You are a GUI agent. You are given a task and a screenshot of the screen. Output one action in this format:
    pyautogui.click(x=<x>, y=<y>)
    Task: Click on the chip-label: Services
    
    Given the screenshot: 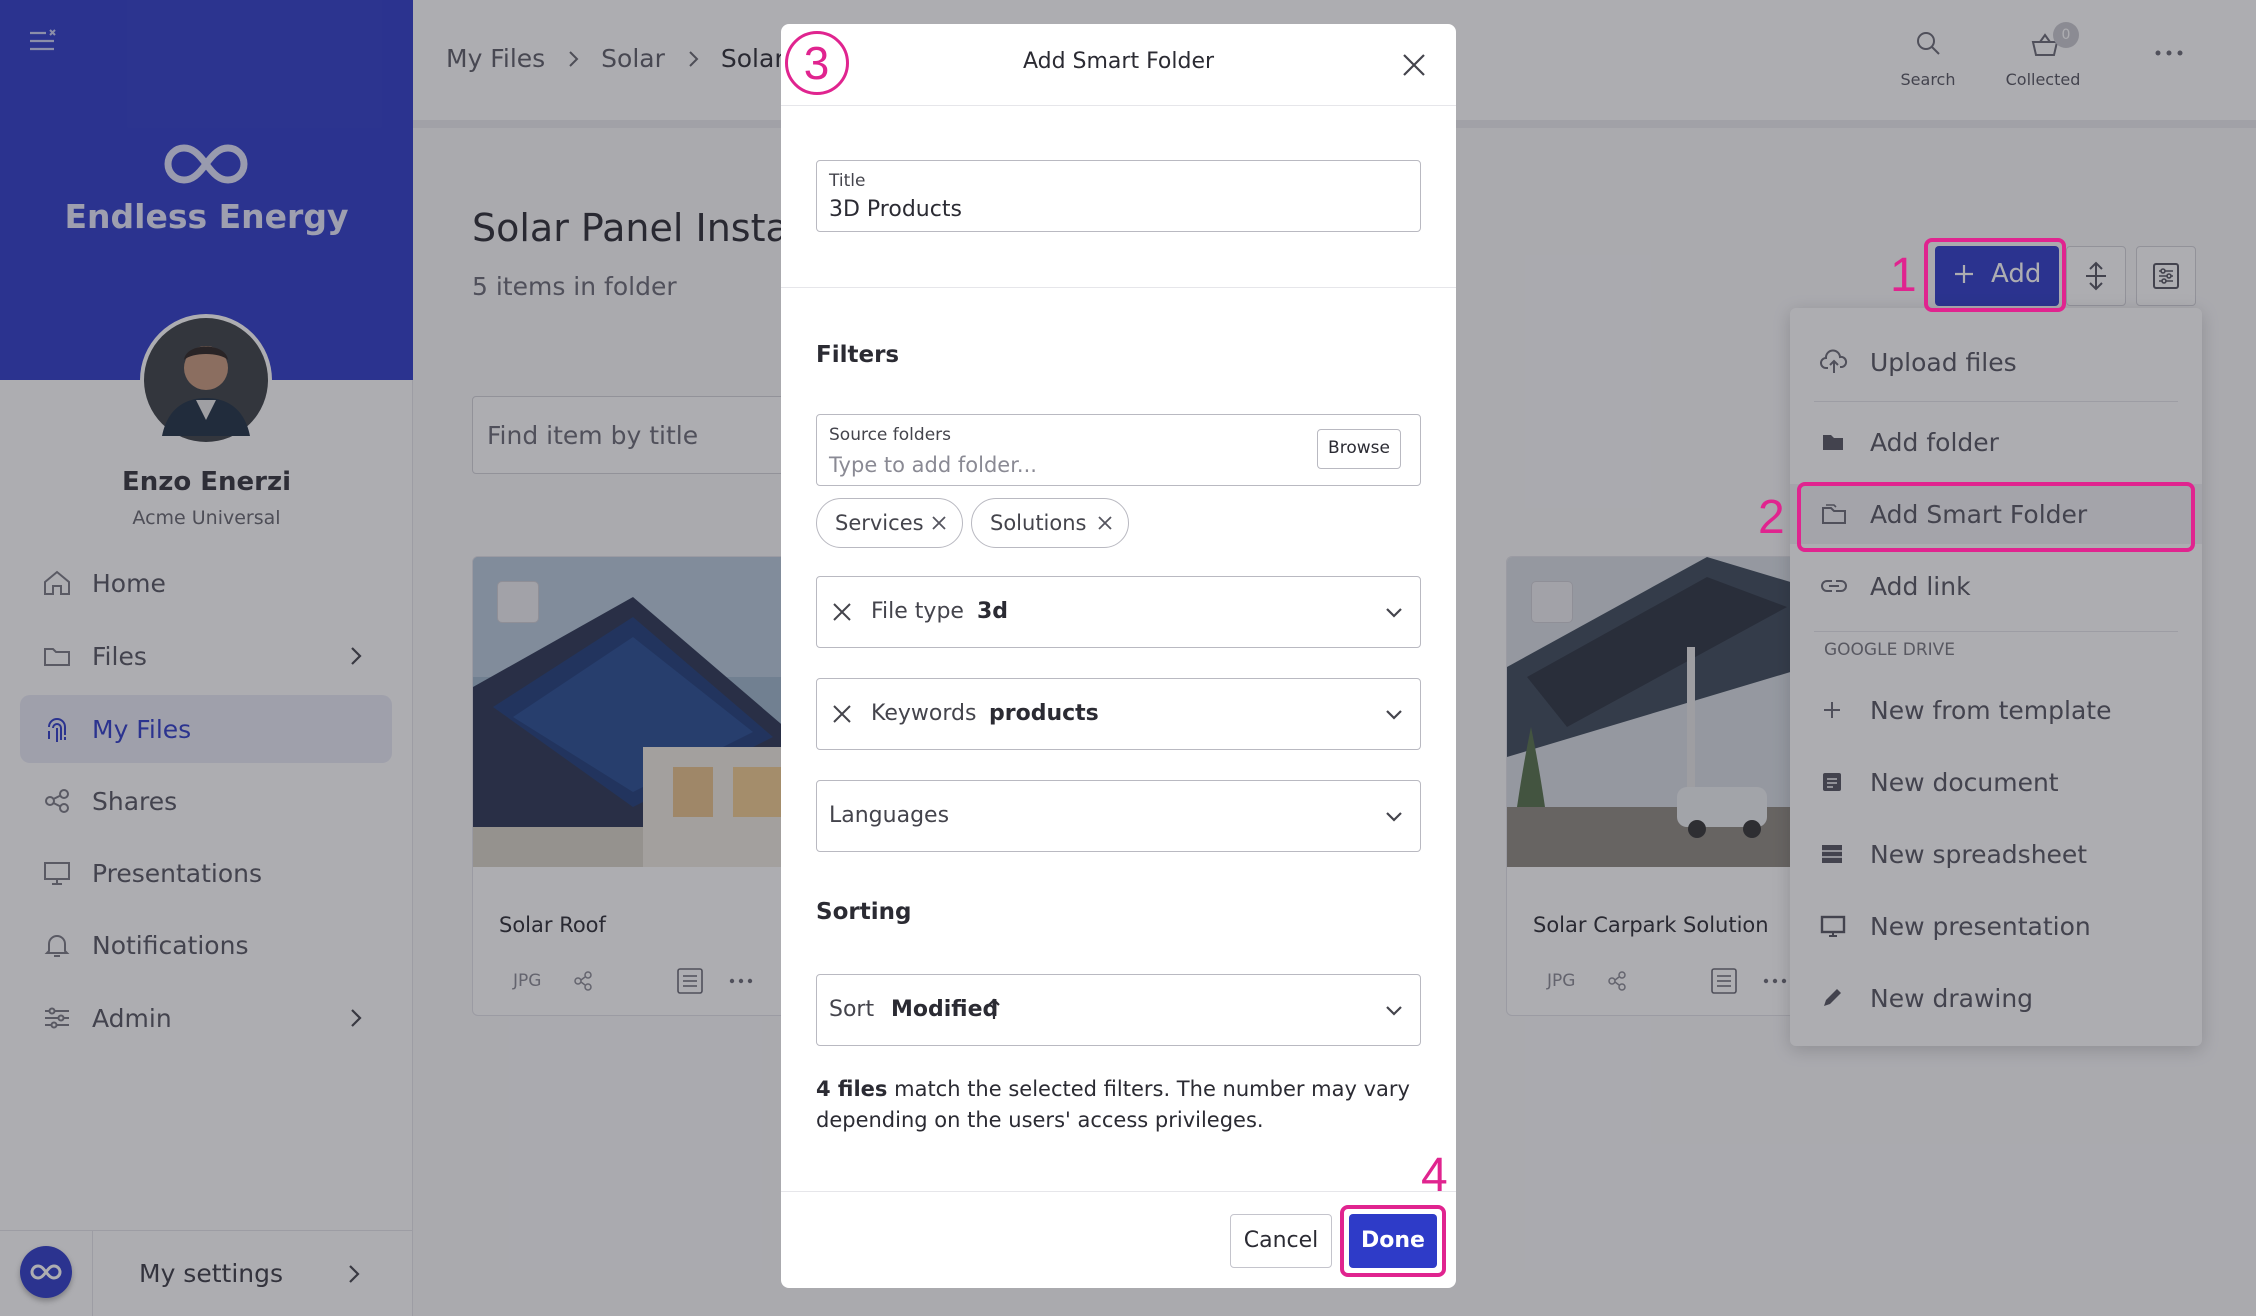 What is the action you would take?
    pyautogui.click(x=879, y=523)
    